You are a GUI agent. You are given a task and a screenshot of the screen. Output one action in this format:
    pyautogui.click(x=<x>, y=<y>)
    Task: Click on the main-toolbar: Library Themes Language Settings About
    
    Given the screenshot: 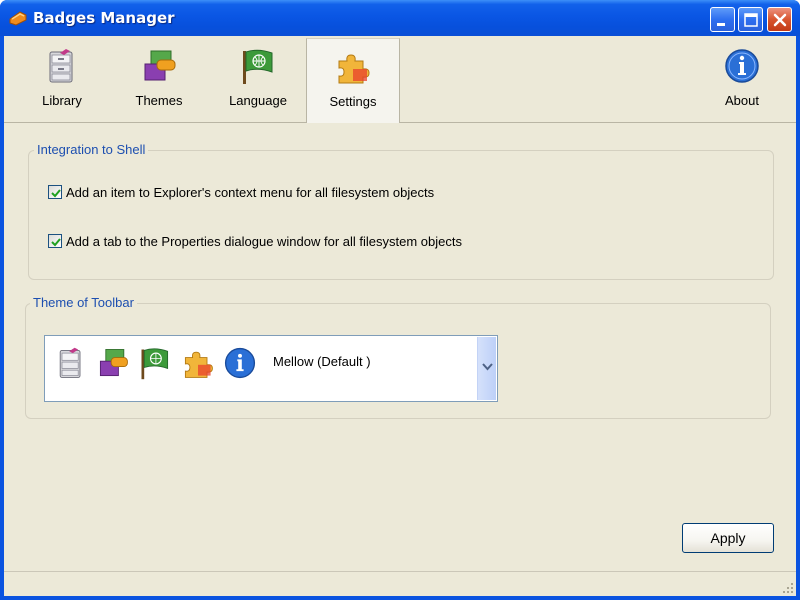 What is the action you would take?
    pyautogui.click(x=400, y=79)
    